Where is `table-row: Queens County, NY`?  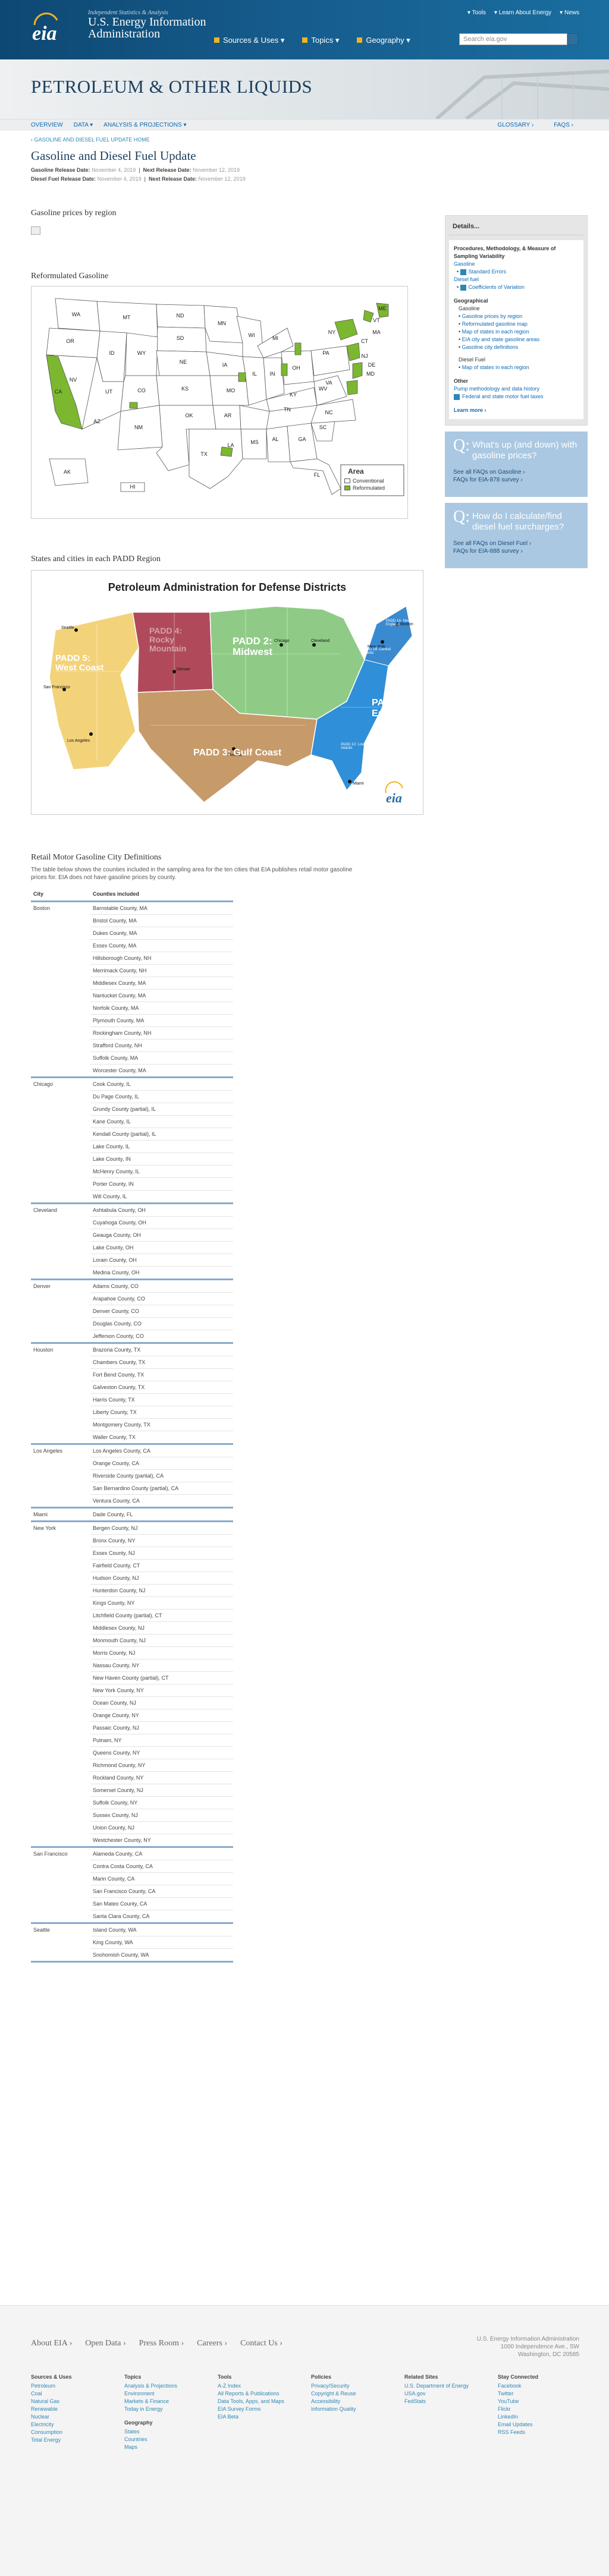
table-row: Queens County, NY is located at coordinates (132, 1752).